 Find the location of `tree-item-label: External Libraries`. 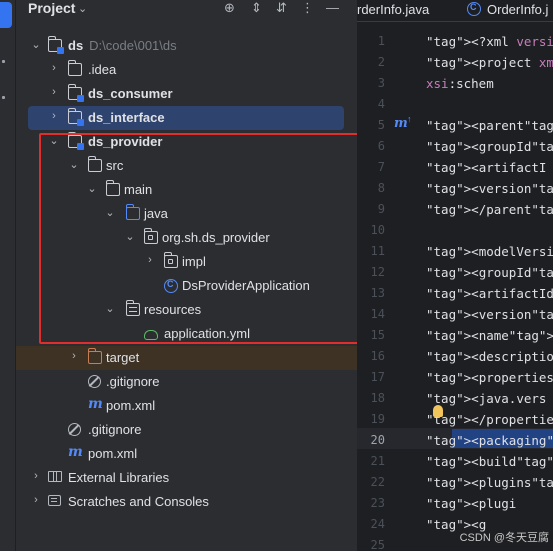

tree-item-label: External Libraries is located at coordinates (119, 477).